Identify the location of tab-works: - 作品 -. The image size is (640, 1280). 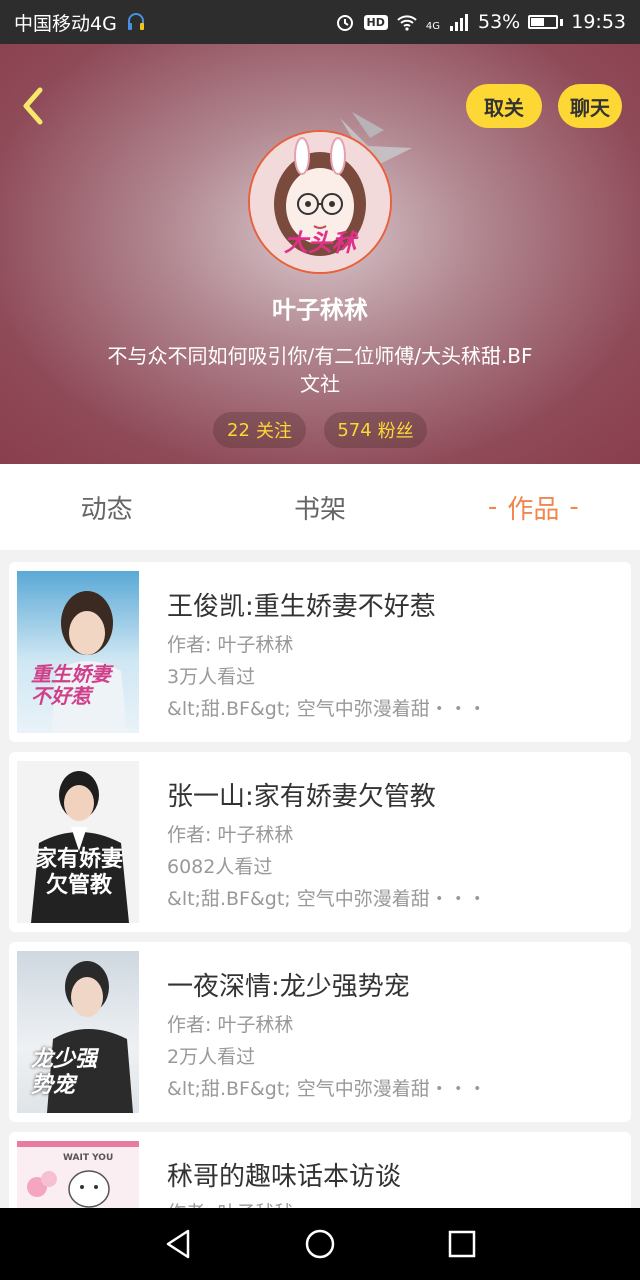
(533, 507).